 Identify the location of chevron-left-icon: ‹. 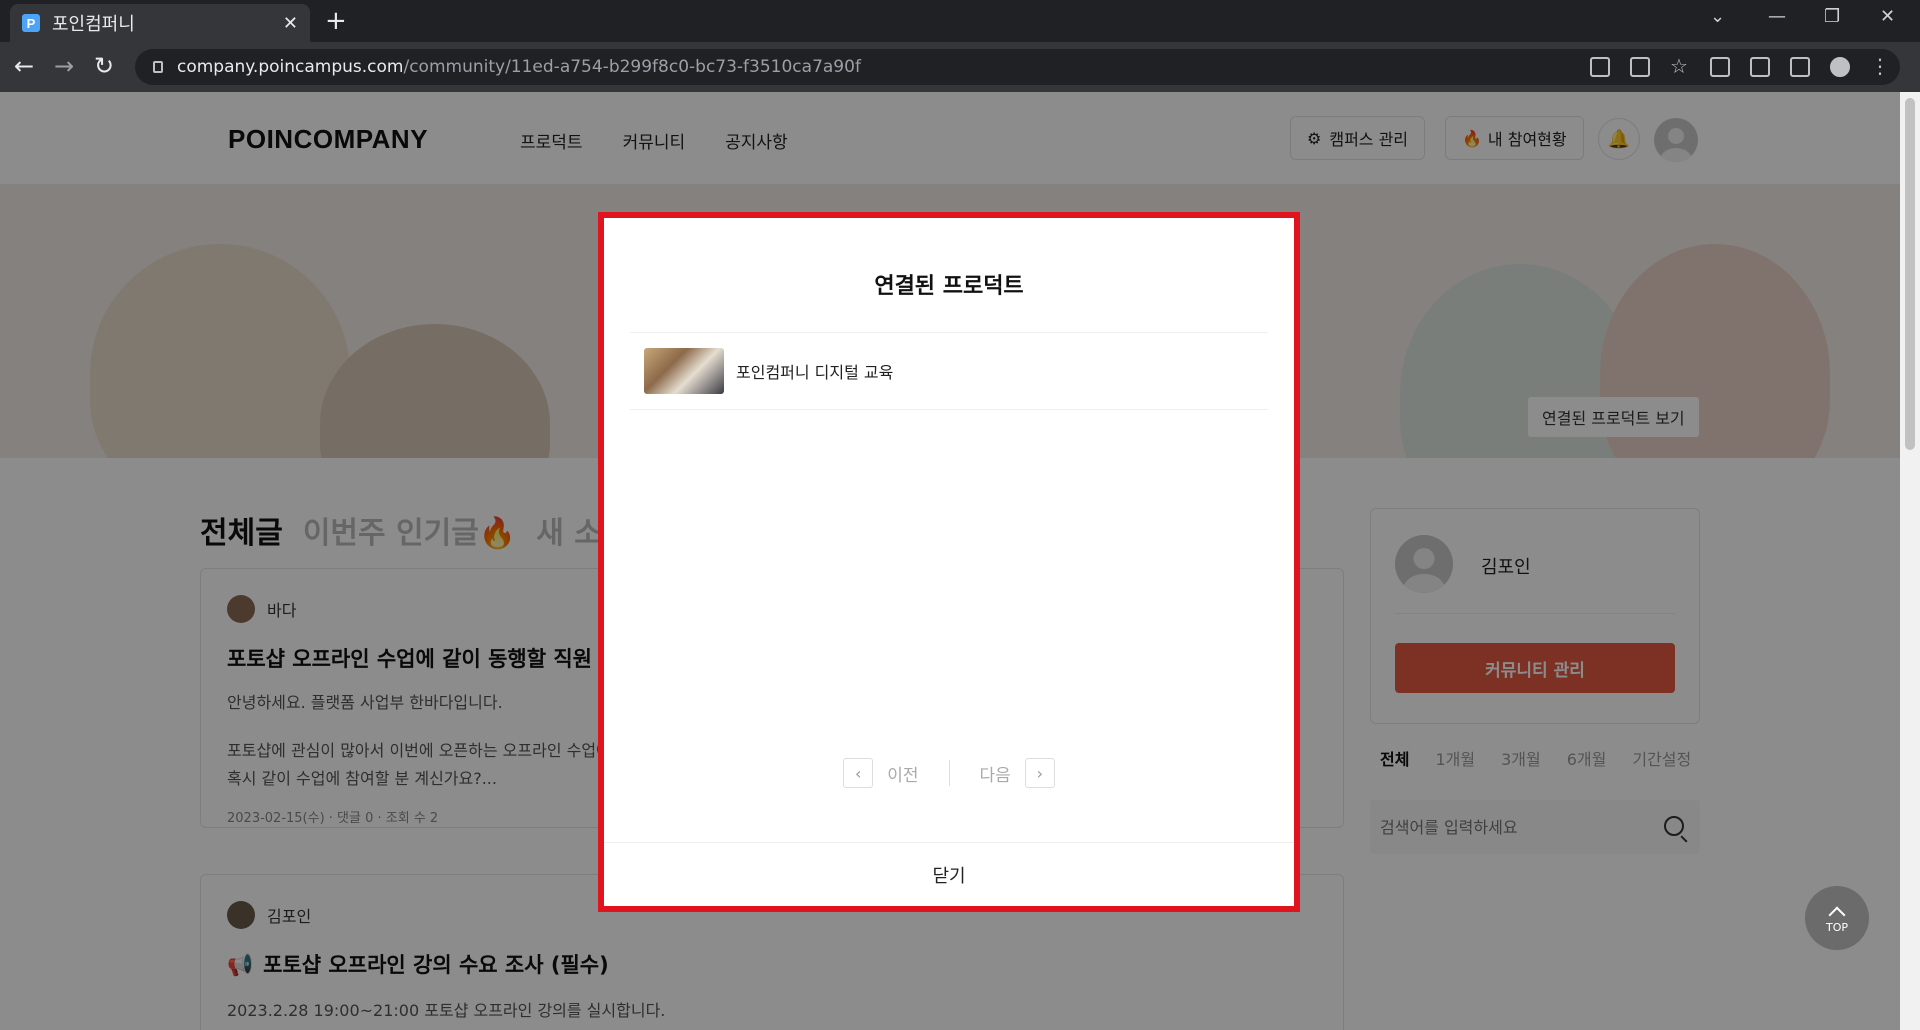
(858, 773).